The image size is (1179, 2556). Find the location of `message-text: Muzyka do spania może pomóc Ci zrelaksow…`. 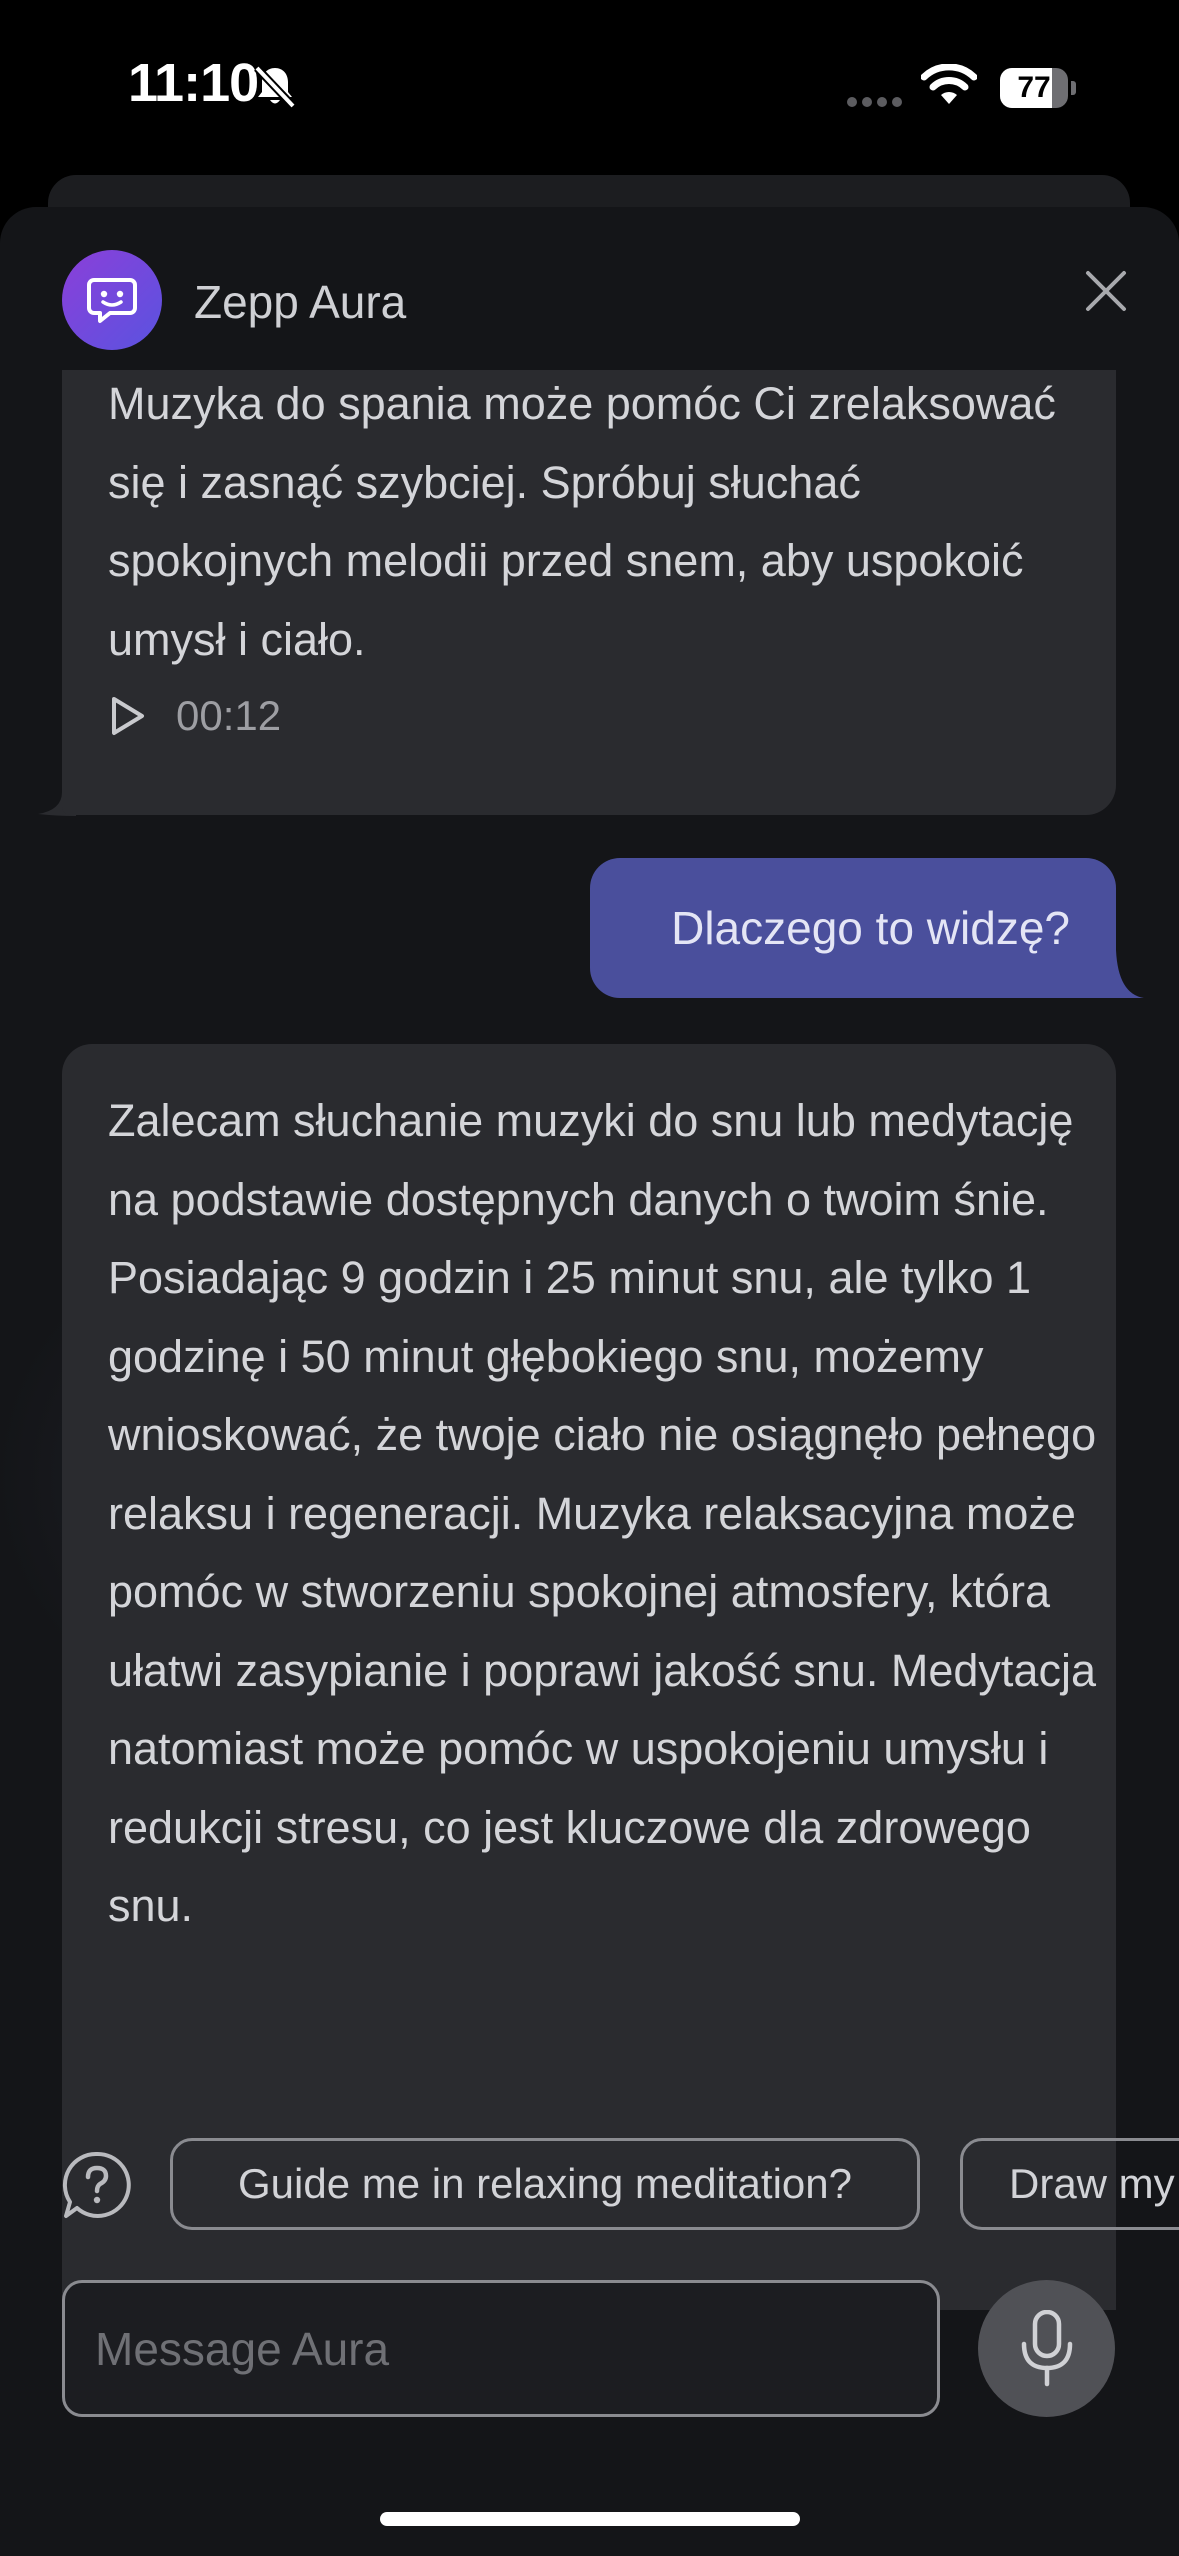

message-text: Muzyka do spania może pomóc Ci zrelaksow… is located at coordinates (582, 521).